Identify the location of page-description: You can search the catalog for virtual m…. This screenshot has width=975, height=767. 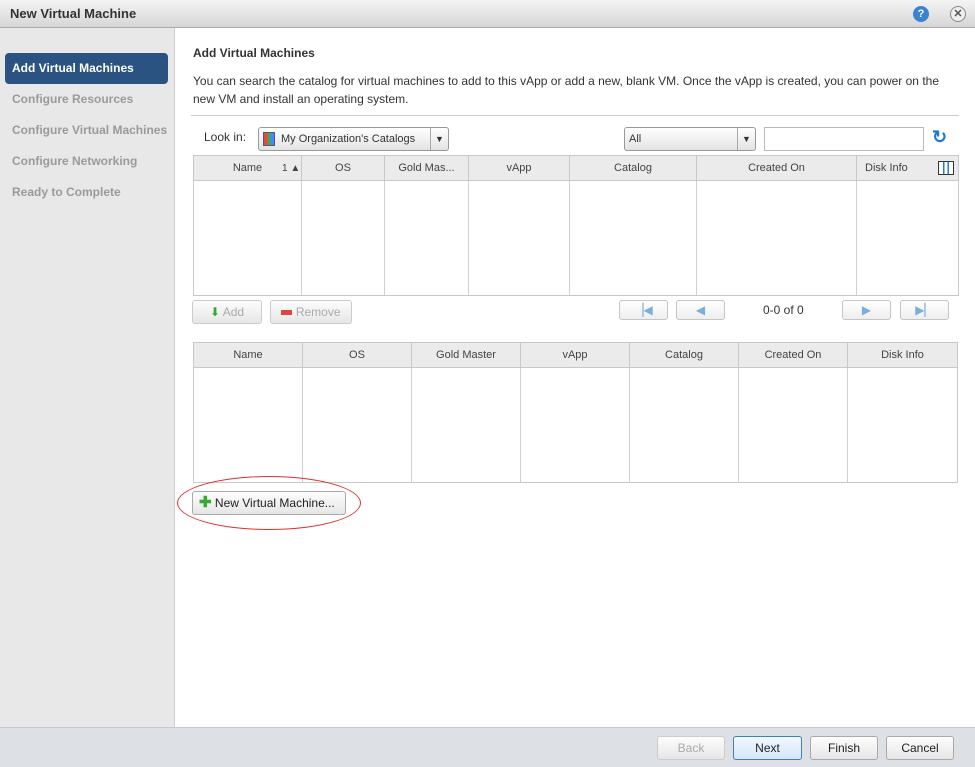
(566, 90).